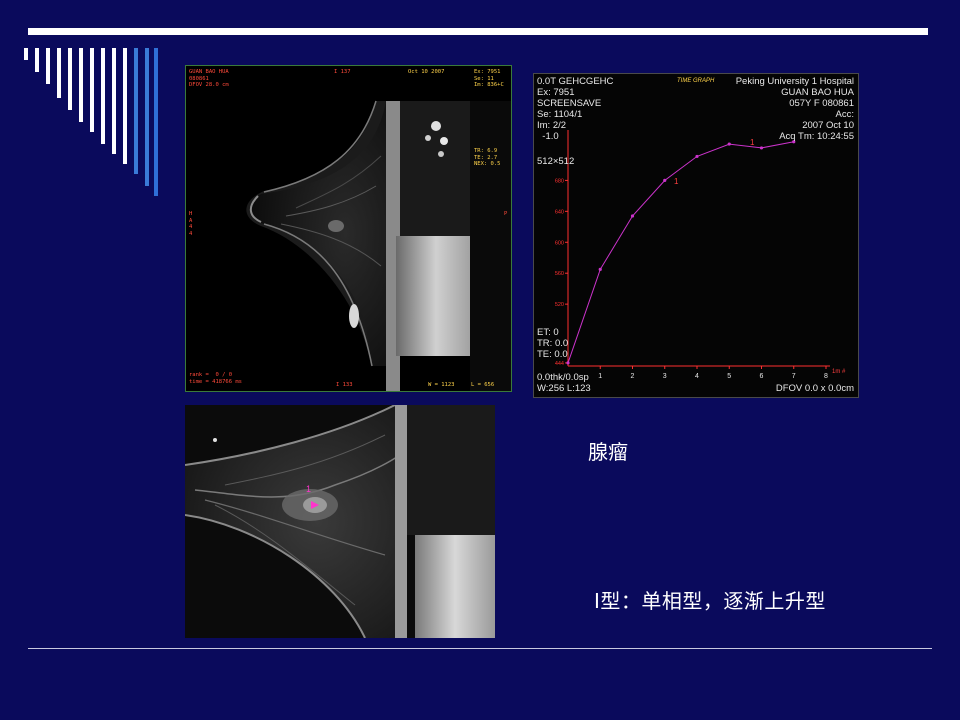 The image size is (960, 720). Describe the element at coordinates (696, 81) in the screenshot. I see `curve-title: TIME GRAPH` at that location.